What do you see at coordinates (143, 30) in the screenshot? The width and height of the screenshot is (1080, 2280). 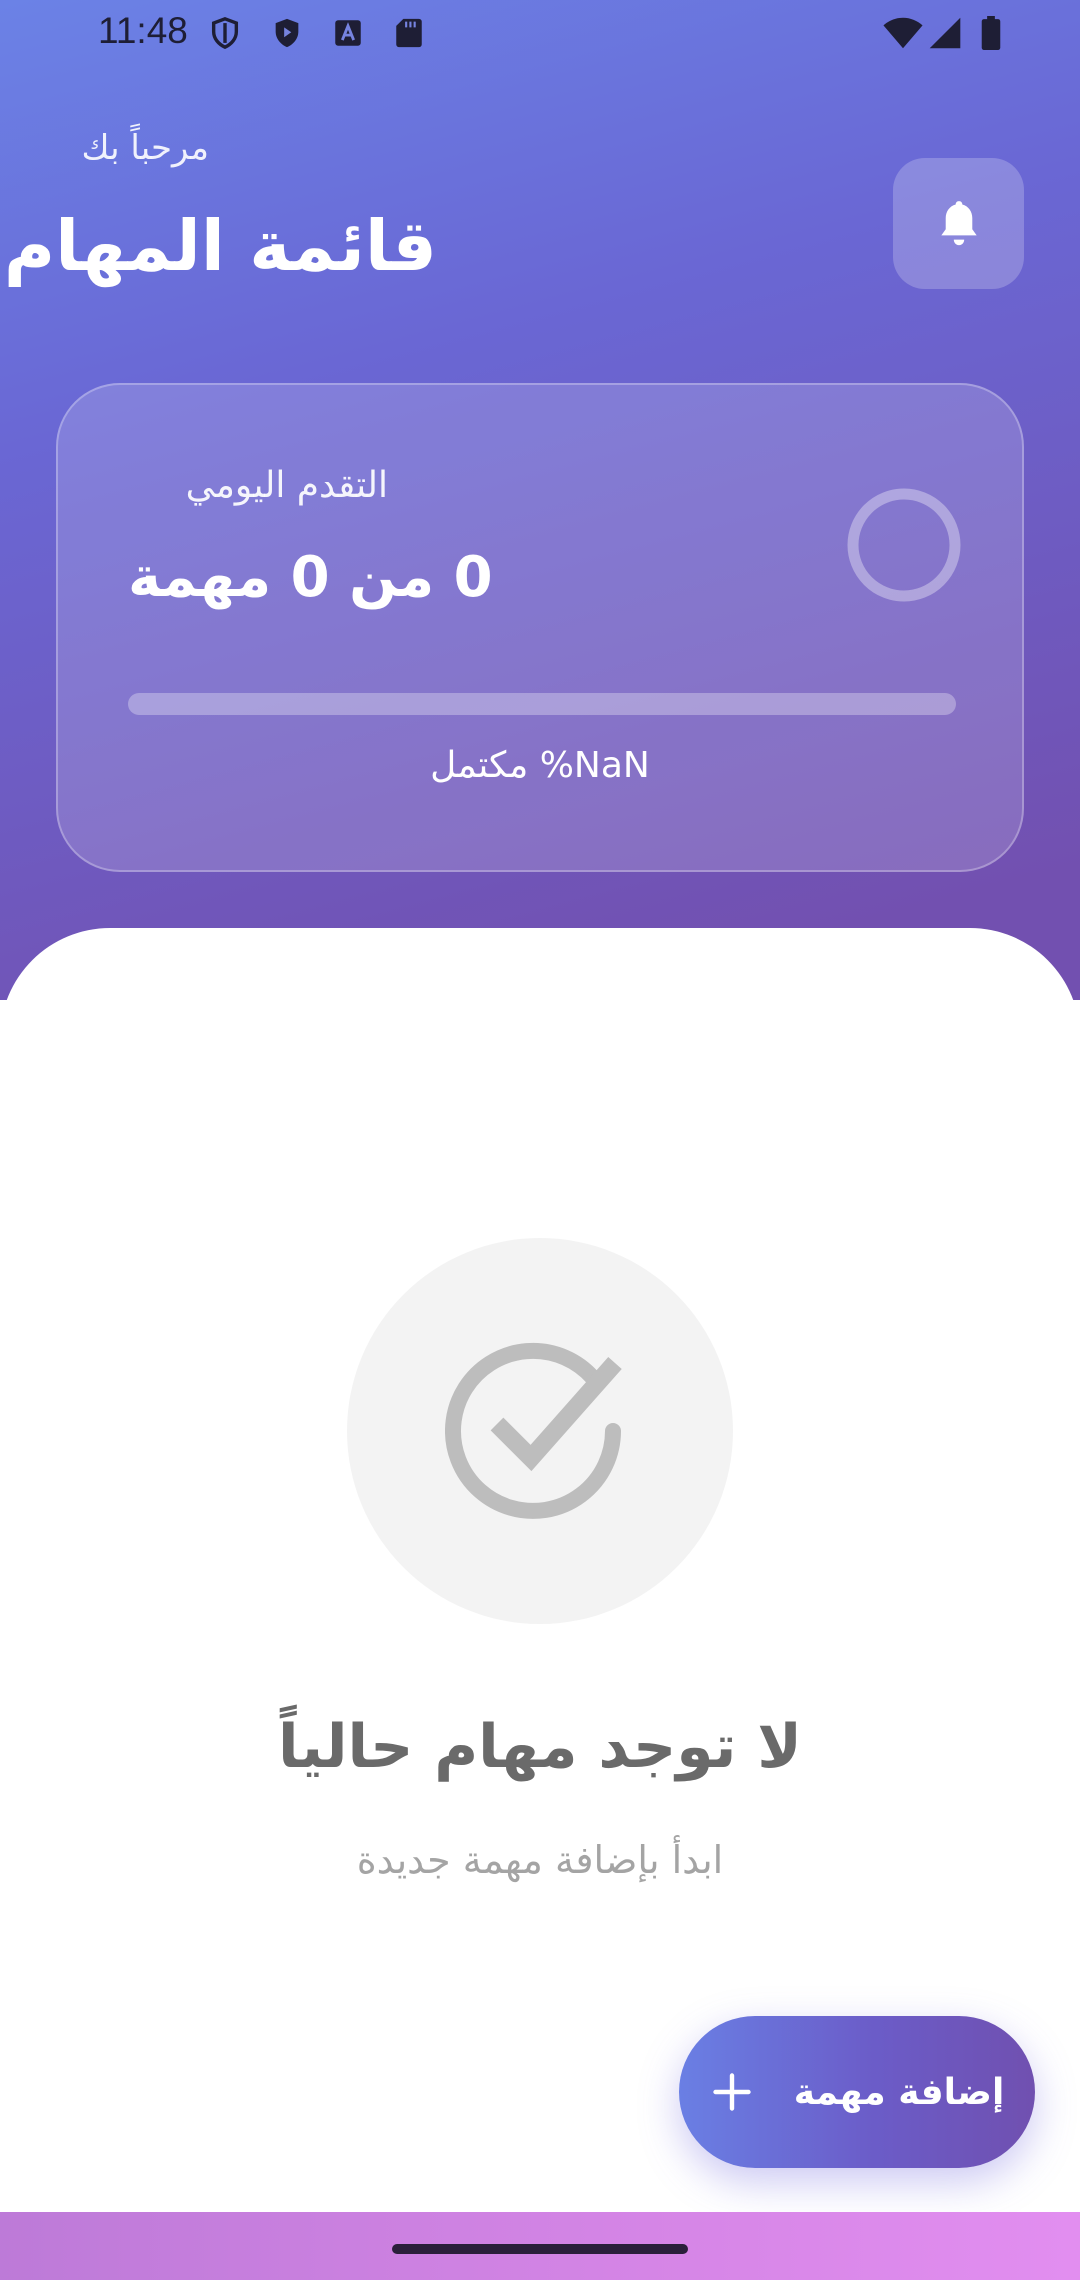 I see `status-time: 11:48` at bounding box center [143, 30].